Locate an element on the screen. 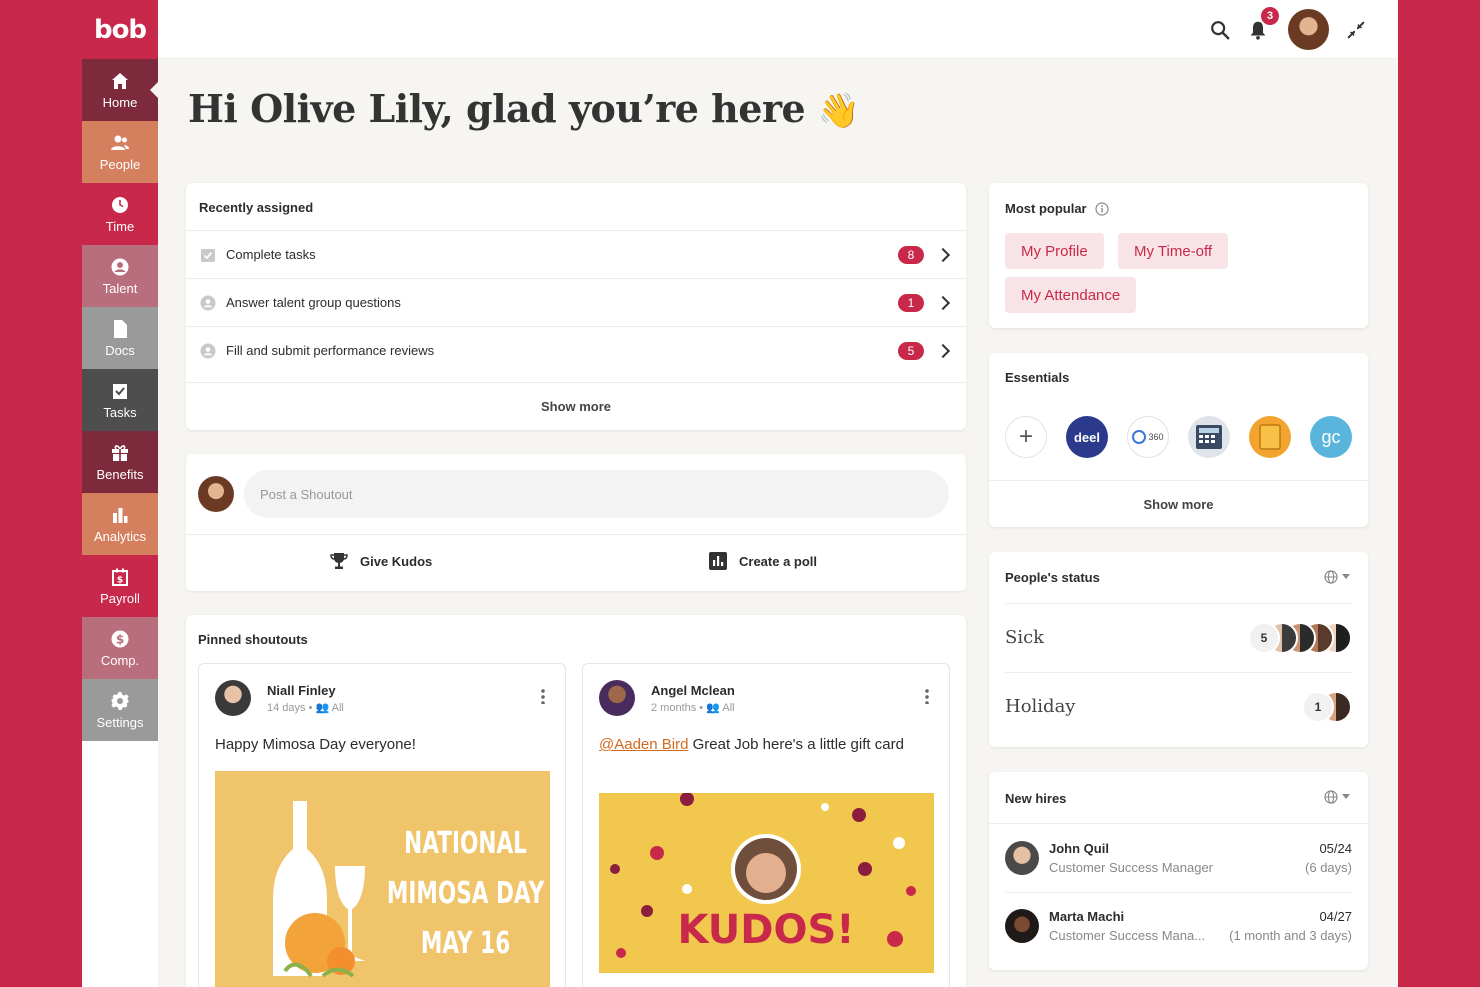 This screenshot has width=1480, height=987. hire-date: 05/24 (6 days) is located at coordinates (1328, 858).